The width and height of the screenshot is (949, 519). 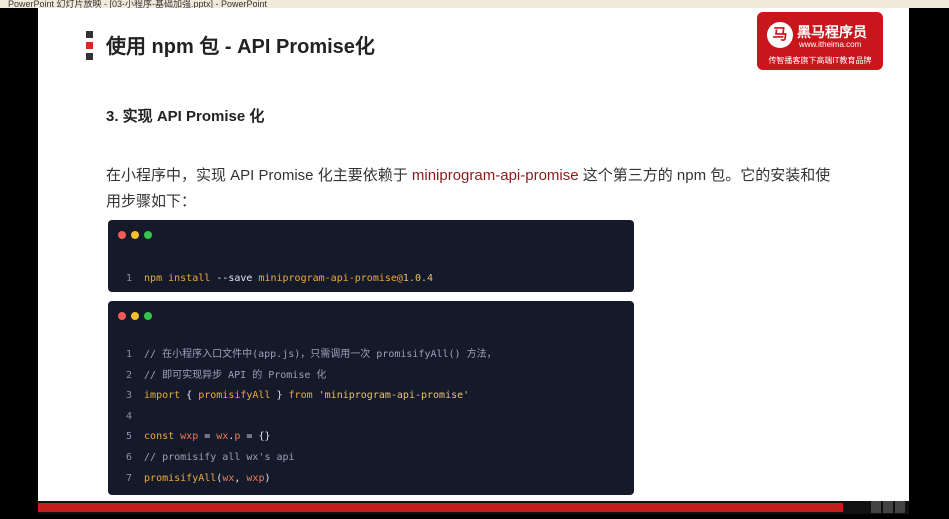 I want to click on slideshow-progress-bar, so click(x=441, y=507).